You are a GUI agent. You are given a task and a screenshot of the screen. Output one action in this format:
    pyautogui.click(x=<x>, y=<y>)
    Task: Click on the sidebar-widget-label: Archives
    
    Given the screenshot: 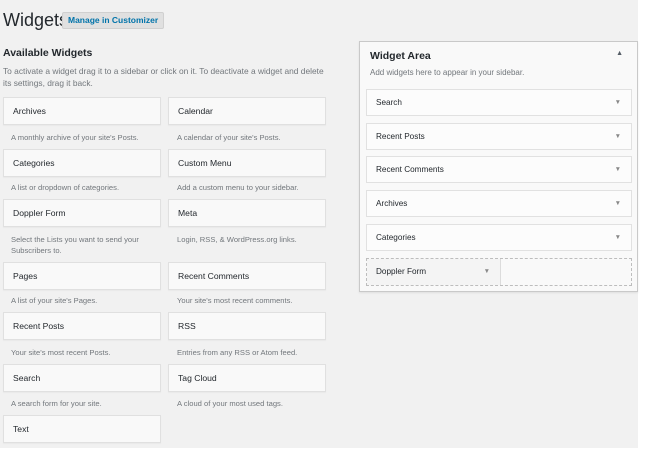 What is the action you would take?
    pyautogui.click(x=392, y=203)
    